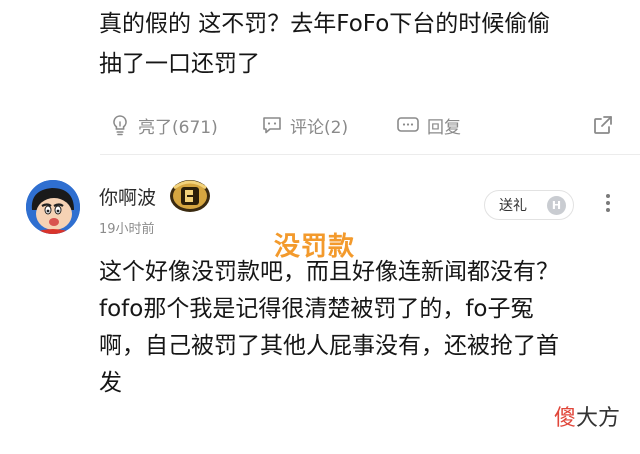  What do you see at coordinates (444, 127) in the screenshot?
I see `reply-label: 回复` at bounding box center [444, 127].